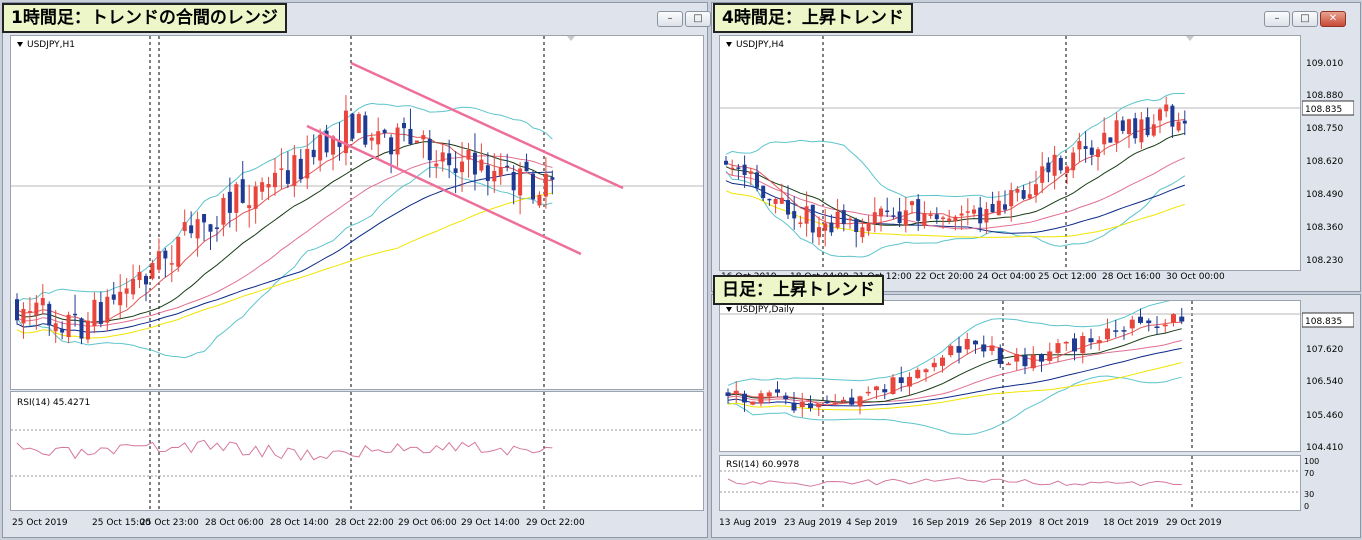  What do you see at coordinates (940, 523) in the screenshot?
I see `time-label: 16 Sep 2019` at bounding box center [940, 523].